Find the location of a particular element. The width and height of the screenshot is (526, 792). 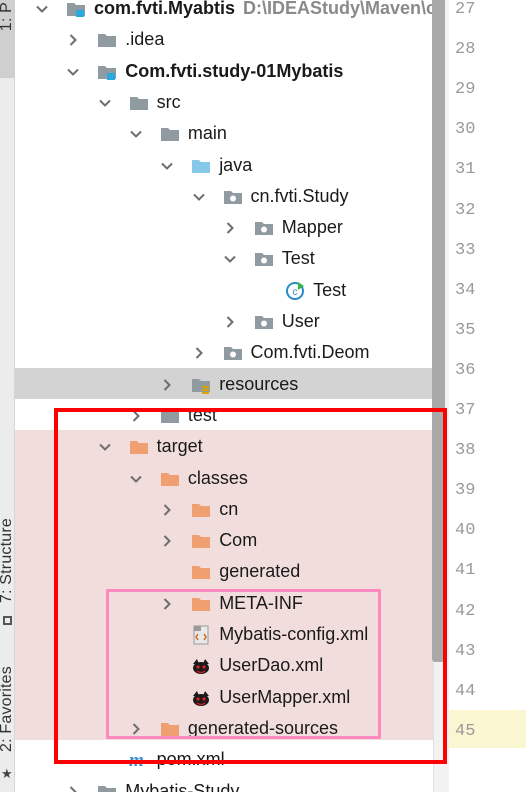

line-number: 28 is located at coordinates (465, 50).